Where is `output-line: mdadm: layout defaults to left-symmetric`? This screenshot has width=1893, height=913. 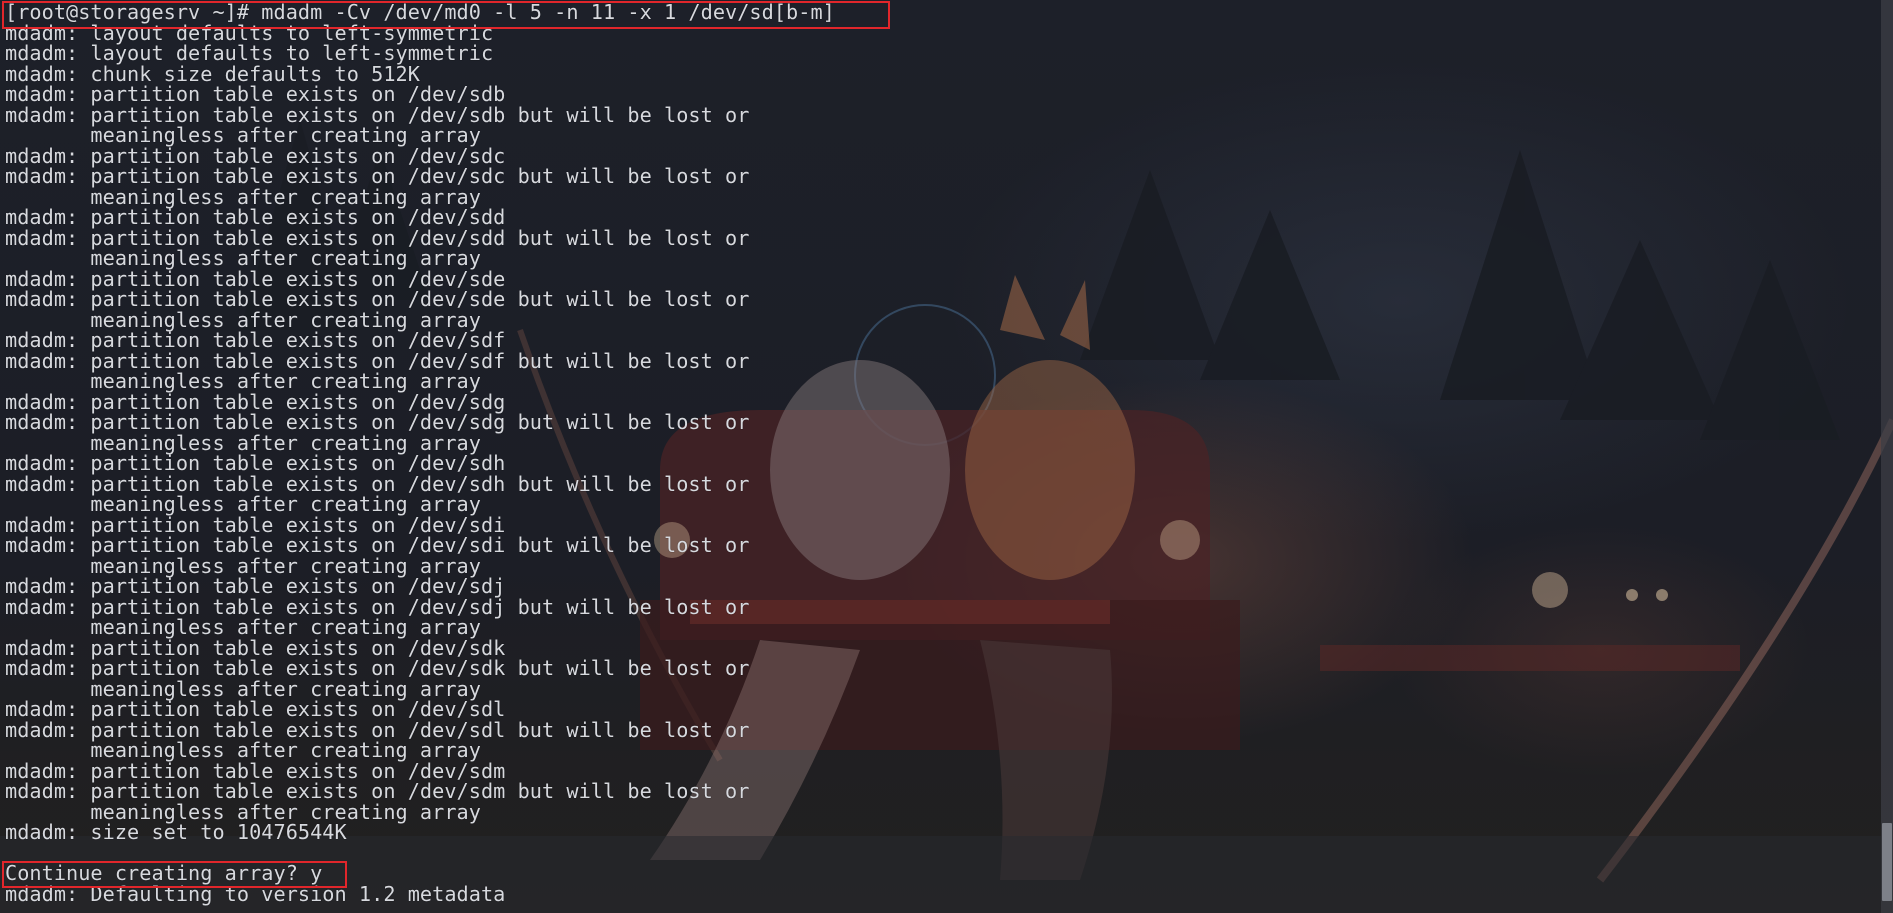 output-line: mdadm: layout defaults to left-symmetric is located at coordinates (249, 53).